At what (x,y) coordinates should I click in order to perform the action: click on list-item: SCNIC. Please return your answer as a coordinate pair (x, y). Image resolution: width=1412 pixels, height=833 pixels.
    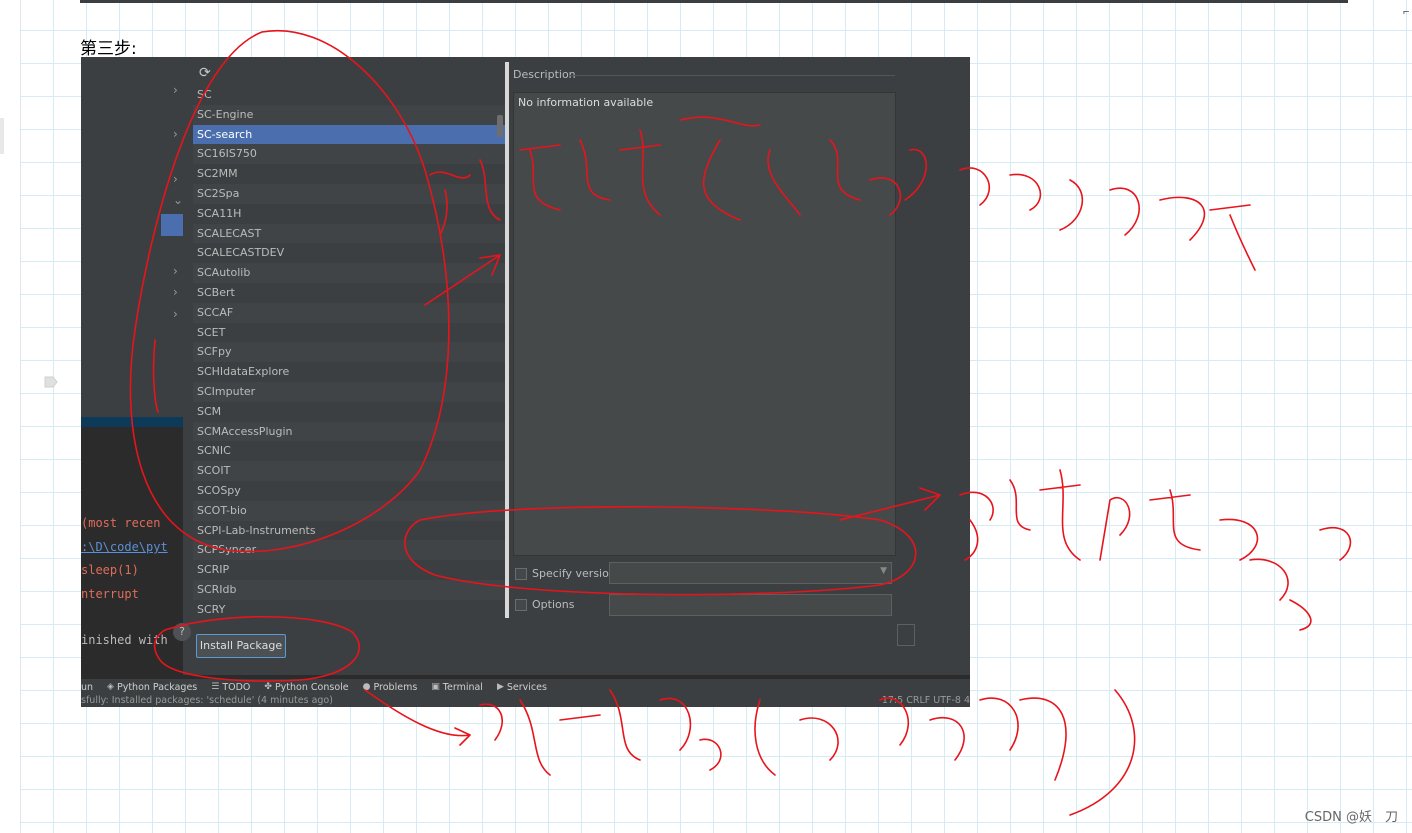
    Looking at the image, I should click on (349, 451).